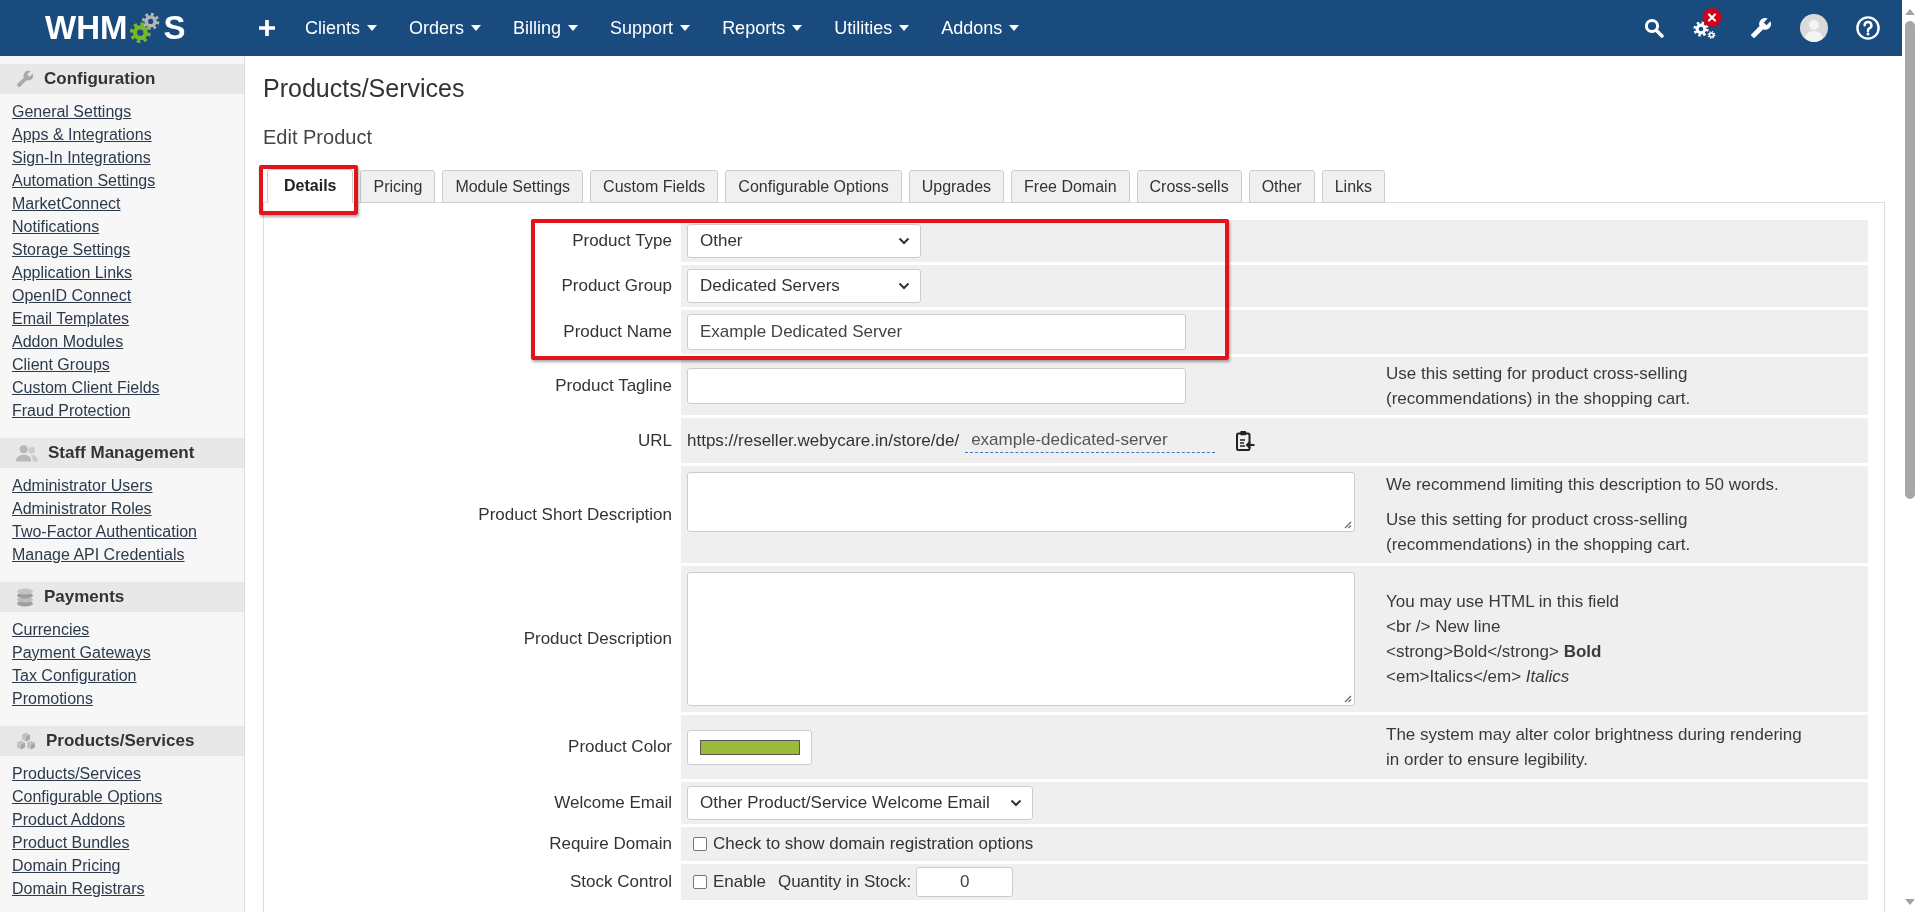  Describe the element at coordinates (1090, 440) in the screenshot. I see `slug-field: example-dedicated-server` at that location.